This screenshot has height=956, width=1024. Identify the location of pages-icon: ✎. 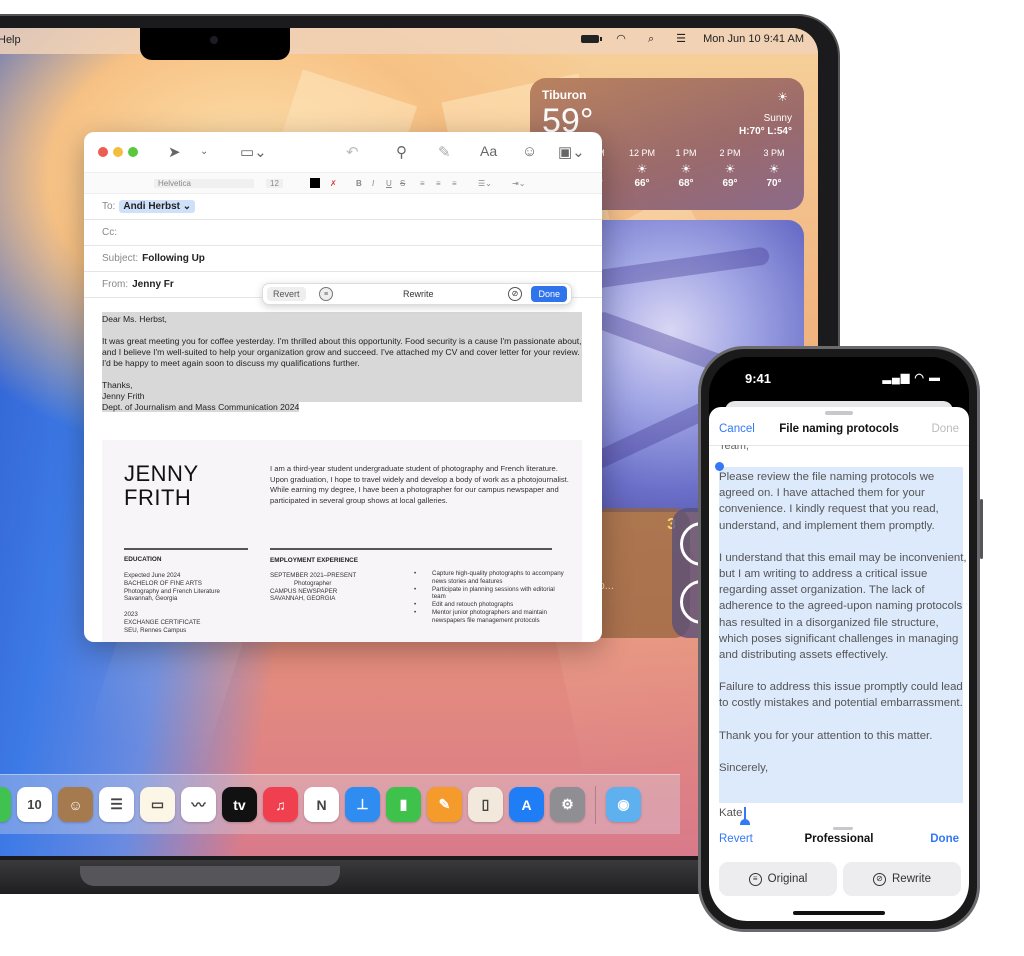
(444, 804).